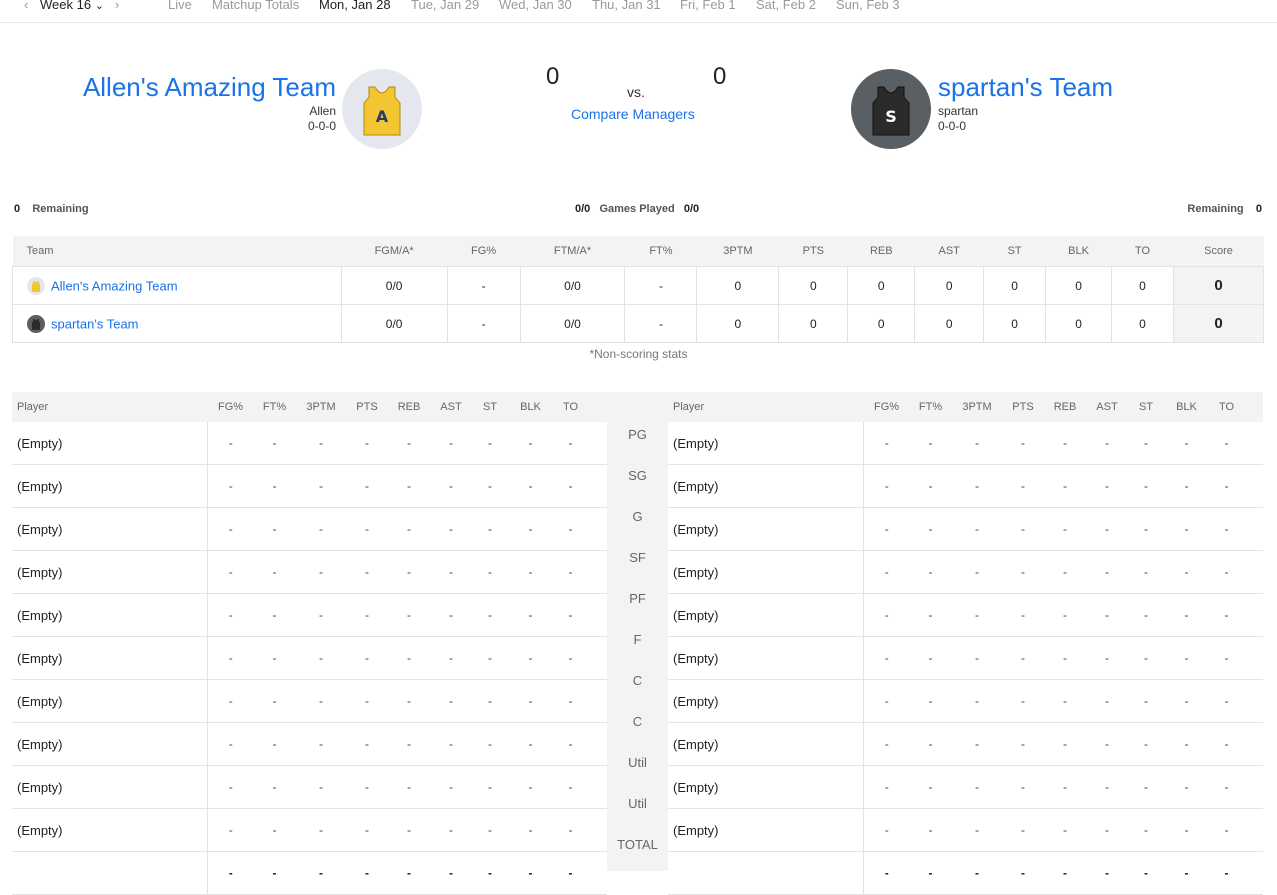 Image resolution: width=1277 pixels, height=895 pixels. I want to click on col-ftma: FTM/A*, so click(572, 251).